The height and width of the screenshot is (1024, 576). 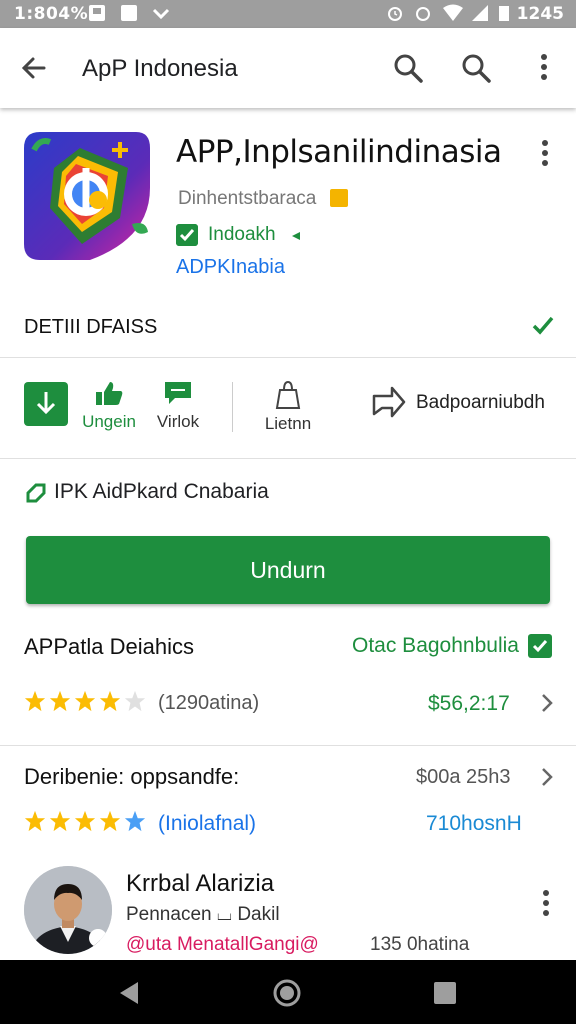 I want to click on nav-home-icon, so click(x=287, y=993).